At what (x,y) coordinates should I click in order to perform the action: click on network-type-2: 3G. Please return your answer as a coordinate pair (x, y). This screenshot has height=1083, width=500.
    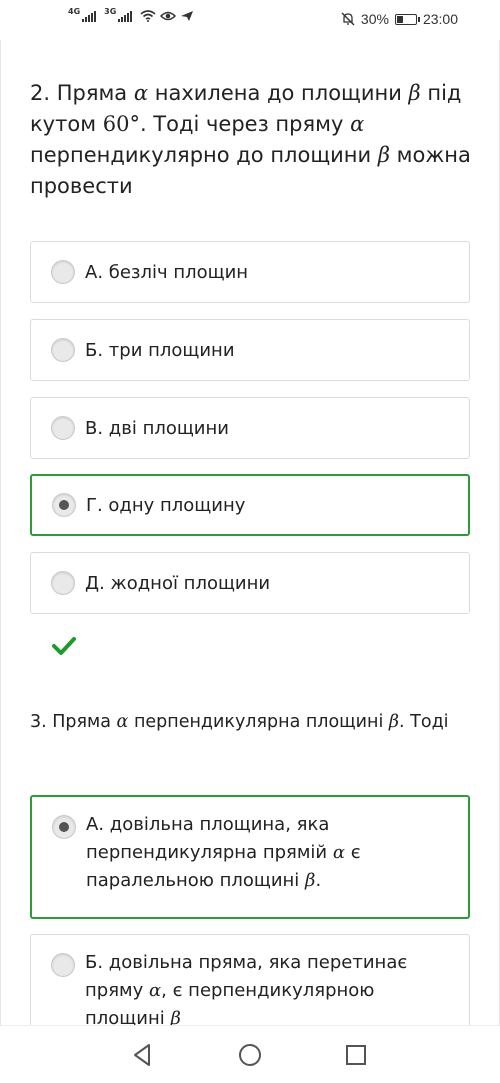
    Looking at the image, I should click on (110, 11).